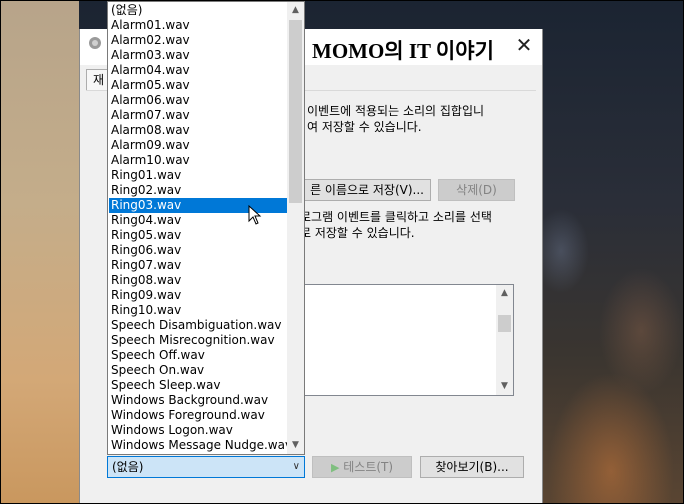  What do you see at coordinates (198, 415) in the screenshot?
I see `sound-option: Windows Foreground.wav` at bounding box center [198, 415].